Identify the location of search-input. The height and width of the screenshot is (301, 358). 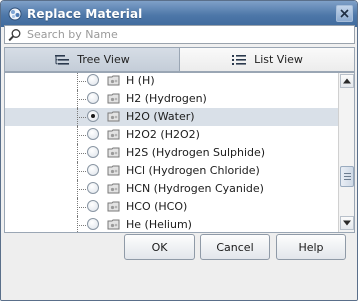
(189, 34).